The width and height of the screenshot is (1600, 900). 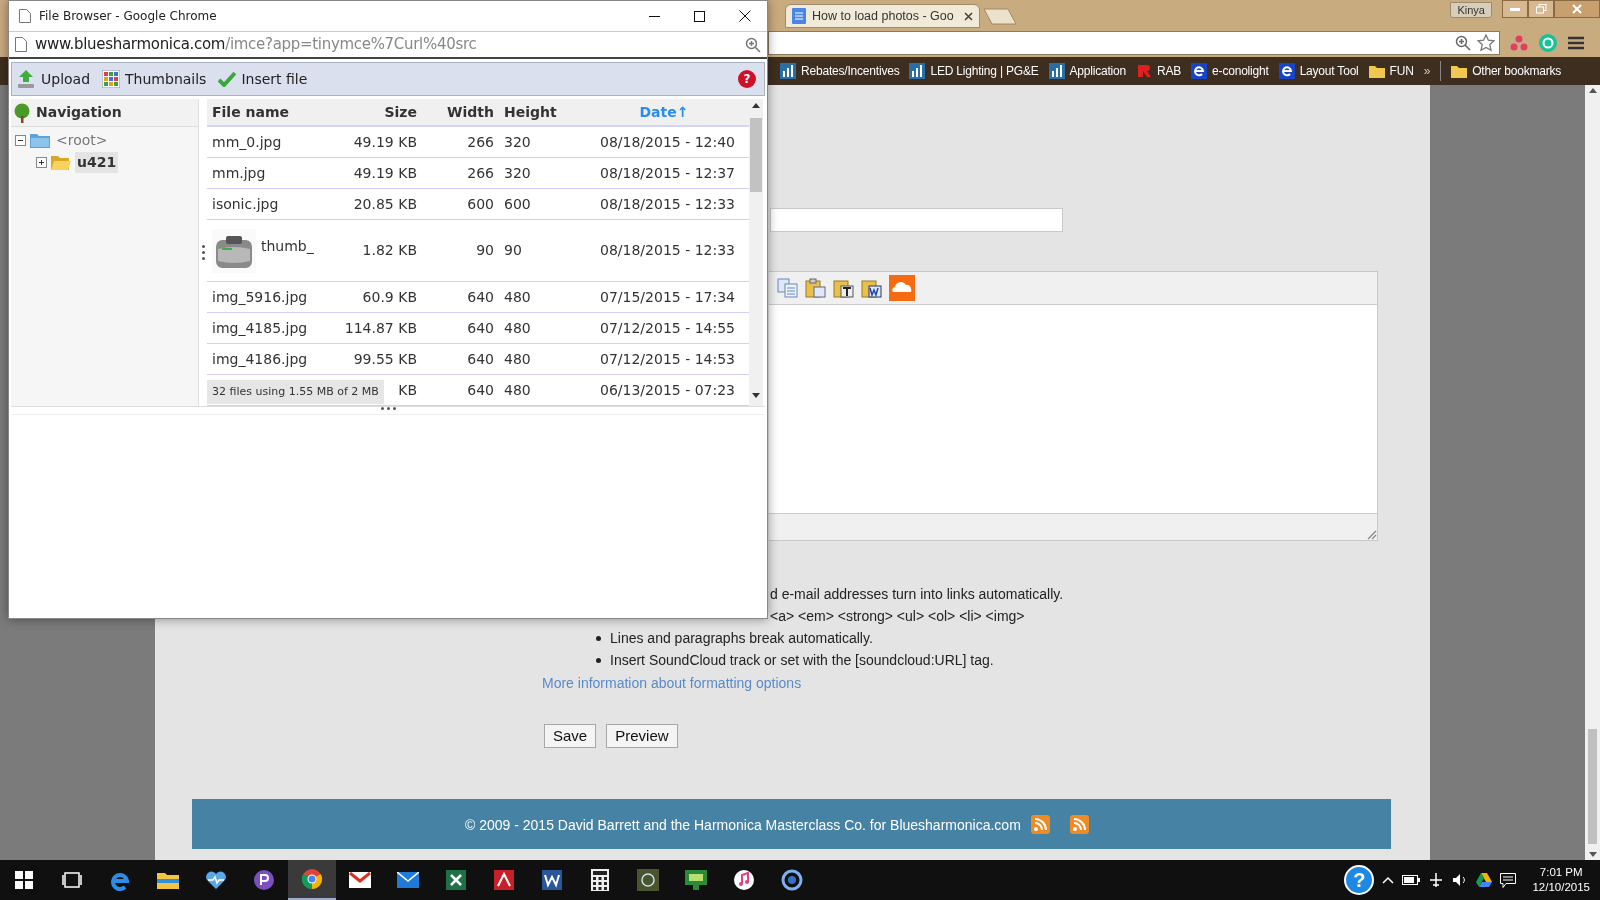 What do you see at coordinates (1134, 42) in the screenshot?
I see `address-bar` at bounding box center [1134, 42].